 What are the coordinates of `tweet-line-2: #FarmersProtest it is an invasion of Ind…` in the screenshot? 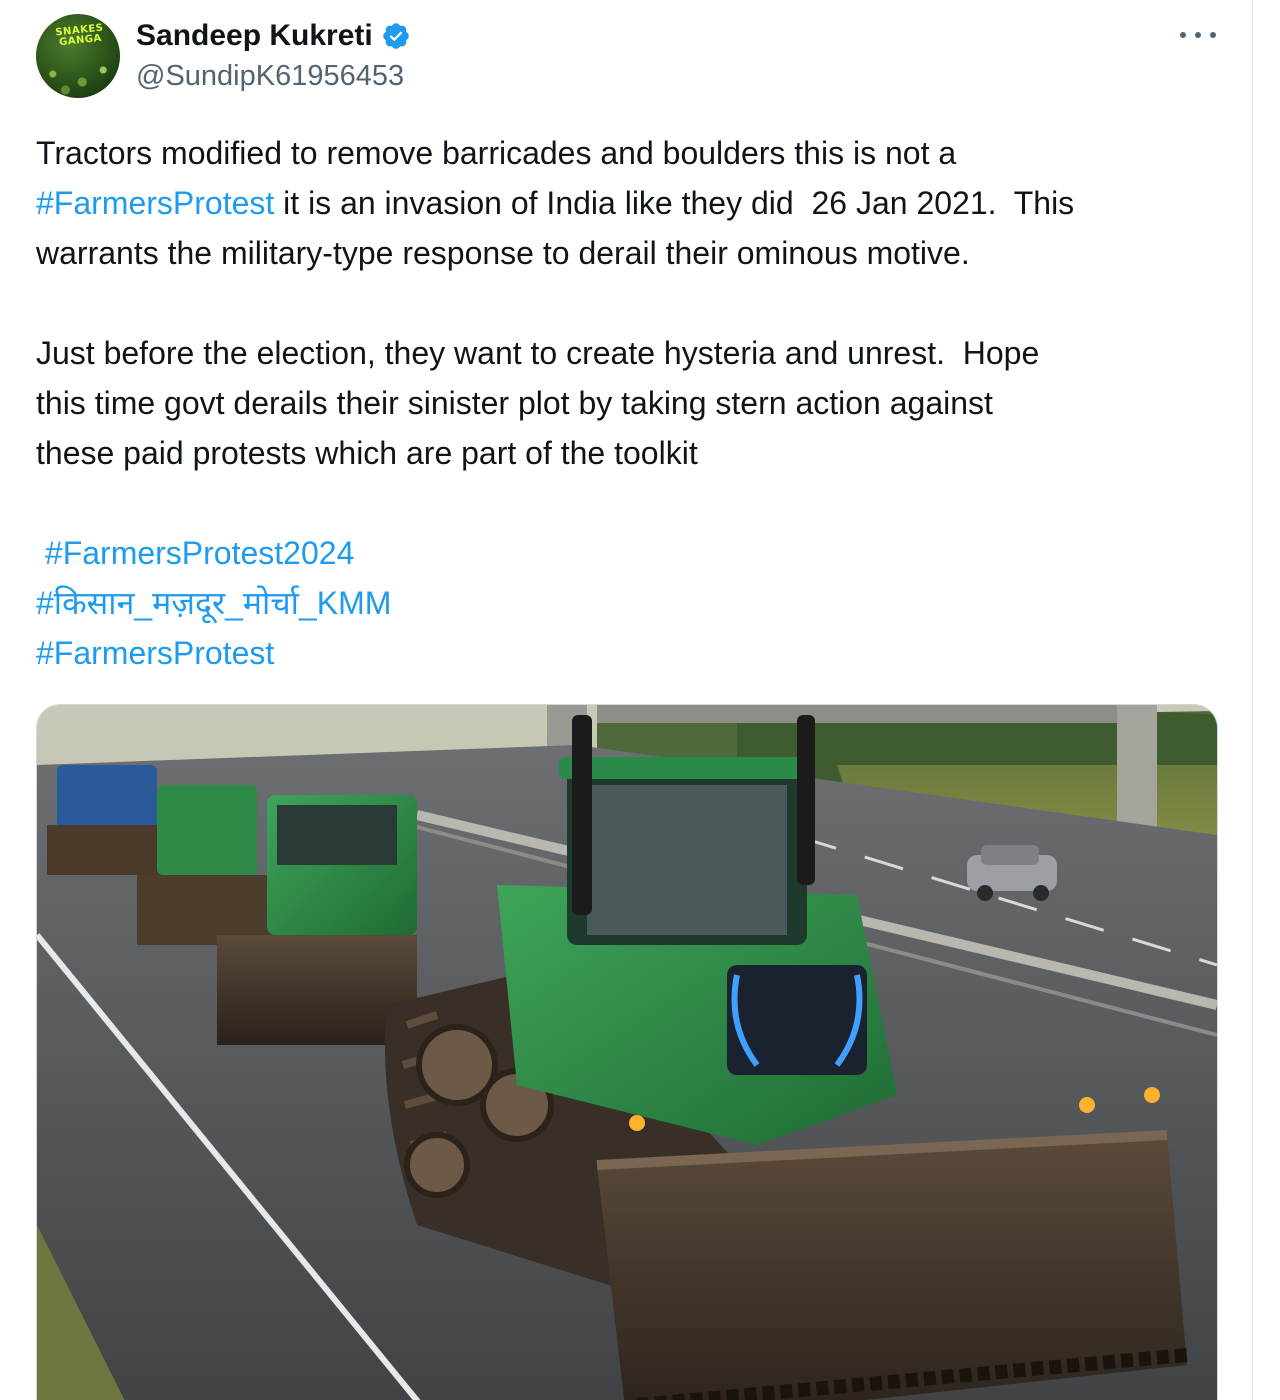 It's located at (631, 203).